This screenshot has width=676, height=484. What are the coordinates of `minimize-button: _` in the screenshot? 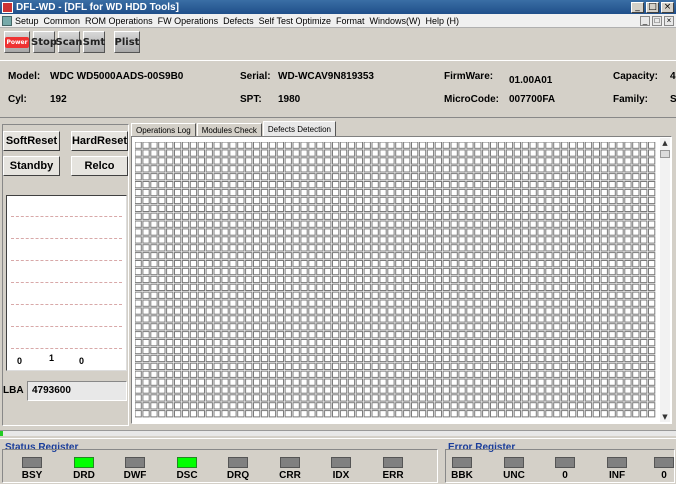 It's located at (637, 7).